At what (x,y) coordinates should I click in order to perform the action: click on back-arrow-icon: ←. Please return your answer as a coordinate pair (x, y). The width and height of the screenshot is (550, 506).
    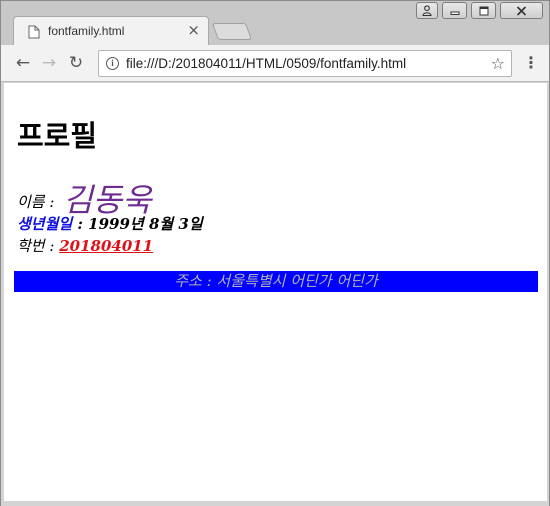
    Looking at the image, I should click on (23, 63).